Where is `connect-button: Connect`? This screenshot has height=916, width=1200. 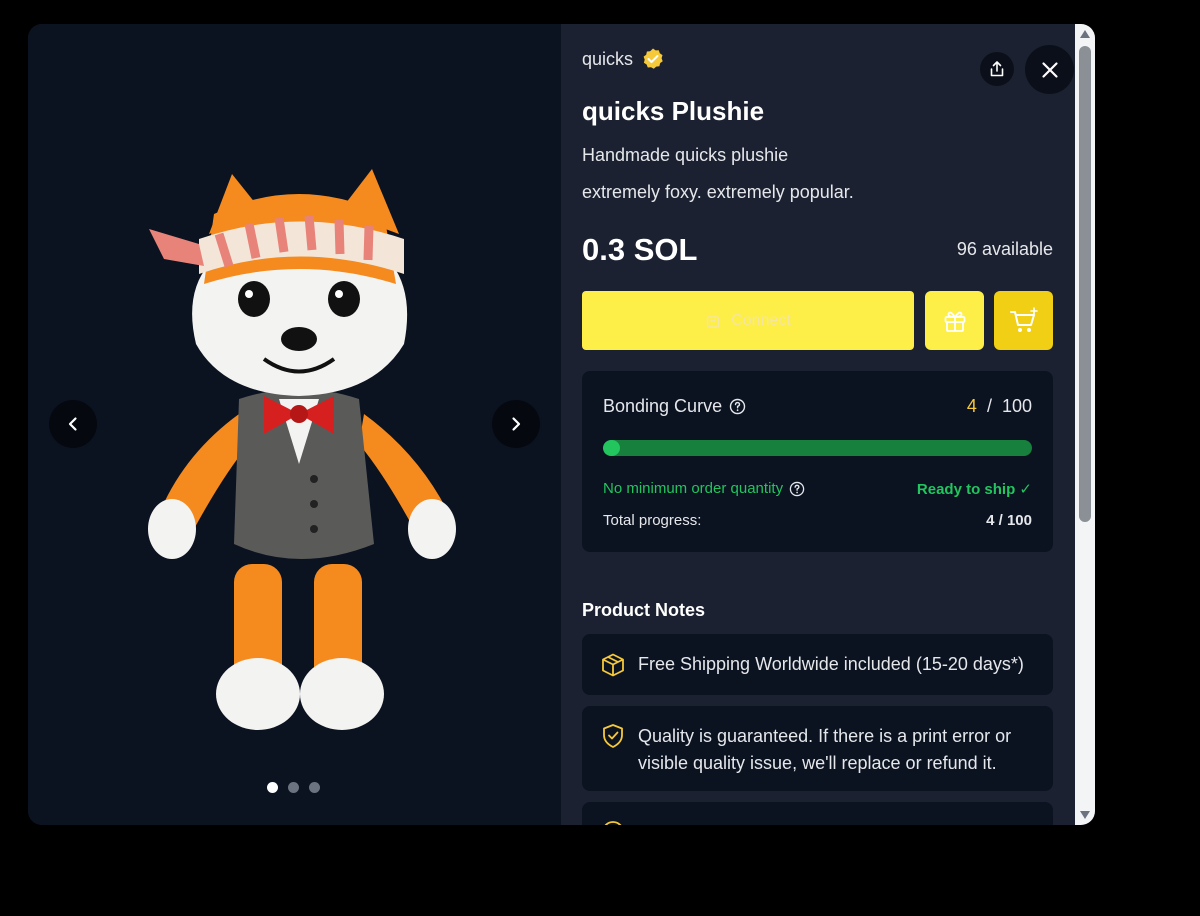
connect-button: Connect is located at coordinates (748, 320).